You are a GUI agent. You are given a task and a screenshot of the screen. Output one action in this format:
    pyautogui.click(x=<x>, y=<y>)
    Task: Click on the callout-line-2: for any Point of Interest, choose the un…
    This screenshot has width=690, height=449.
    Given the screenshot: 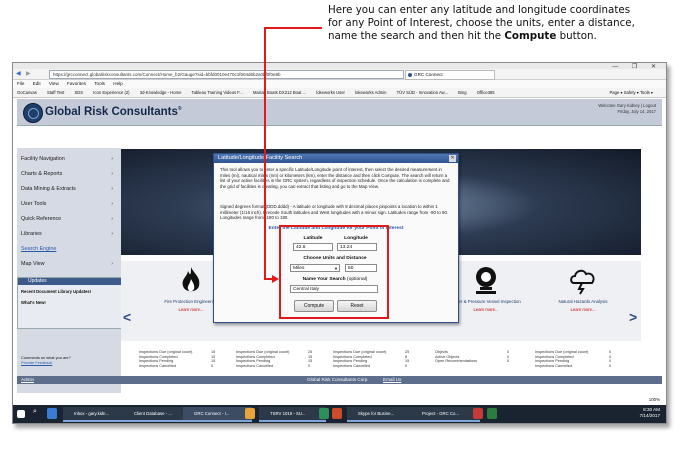 What is the action you would take?
    pyautogui.click(x=481, y=23)
    